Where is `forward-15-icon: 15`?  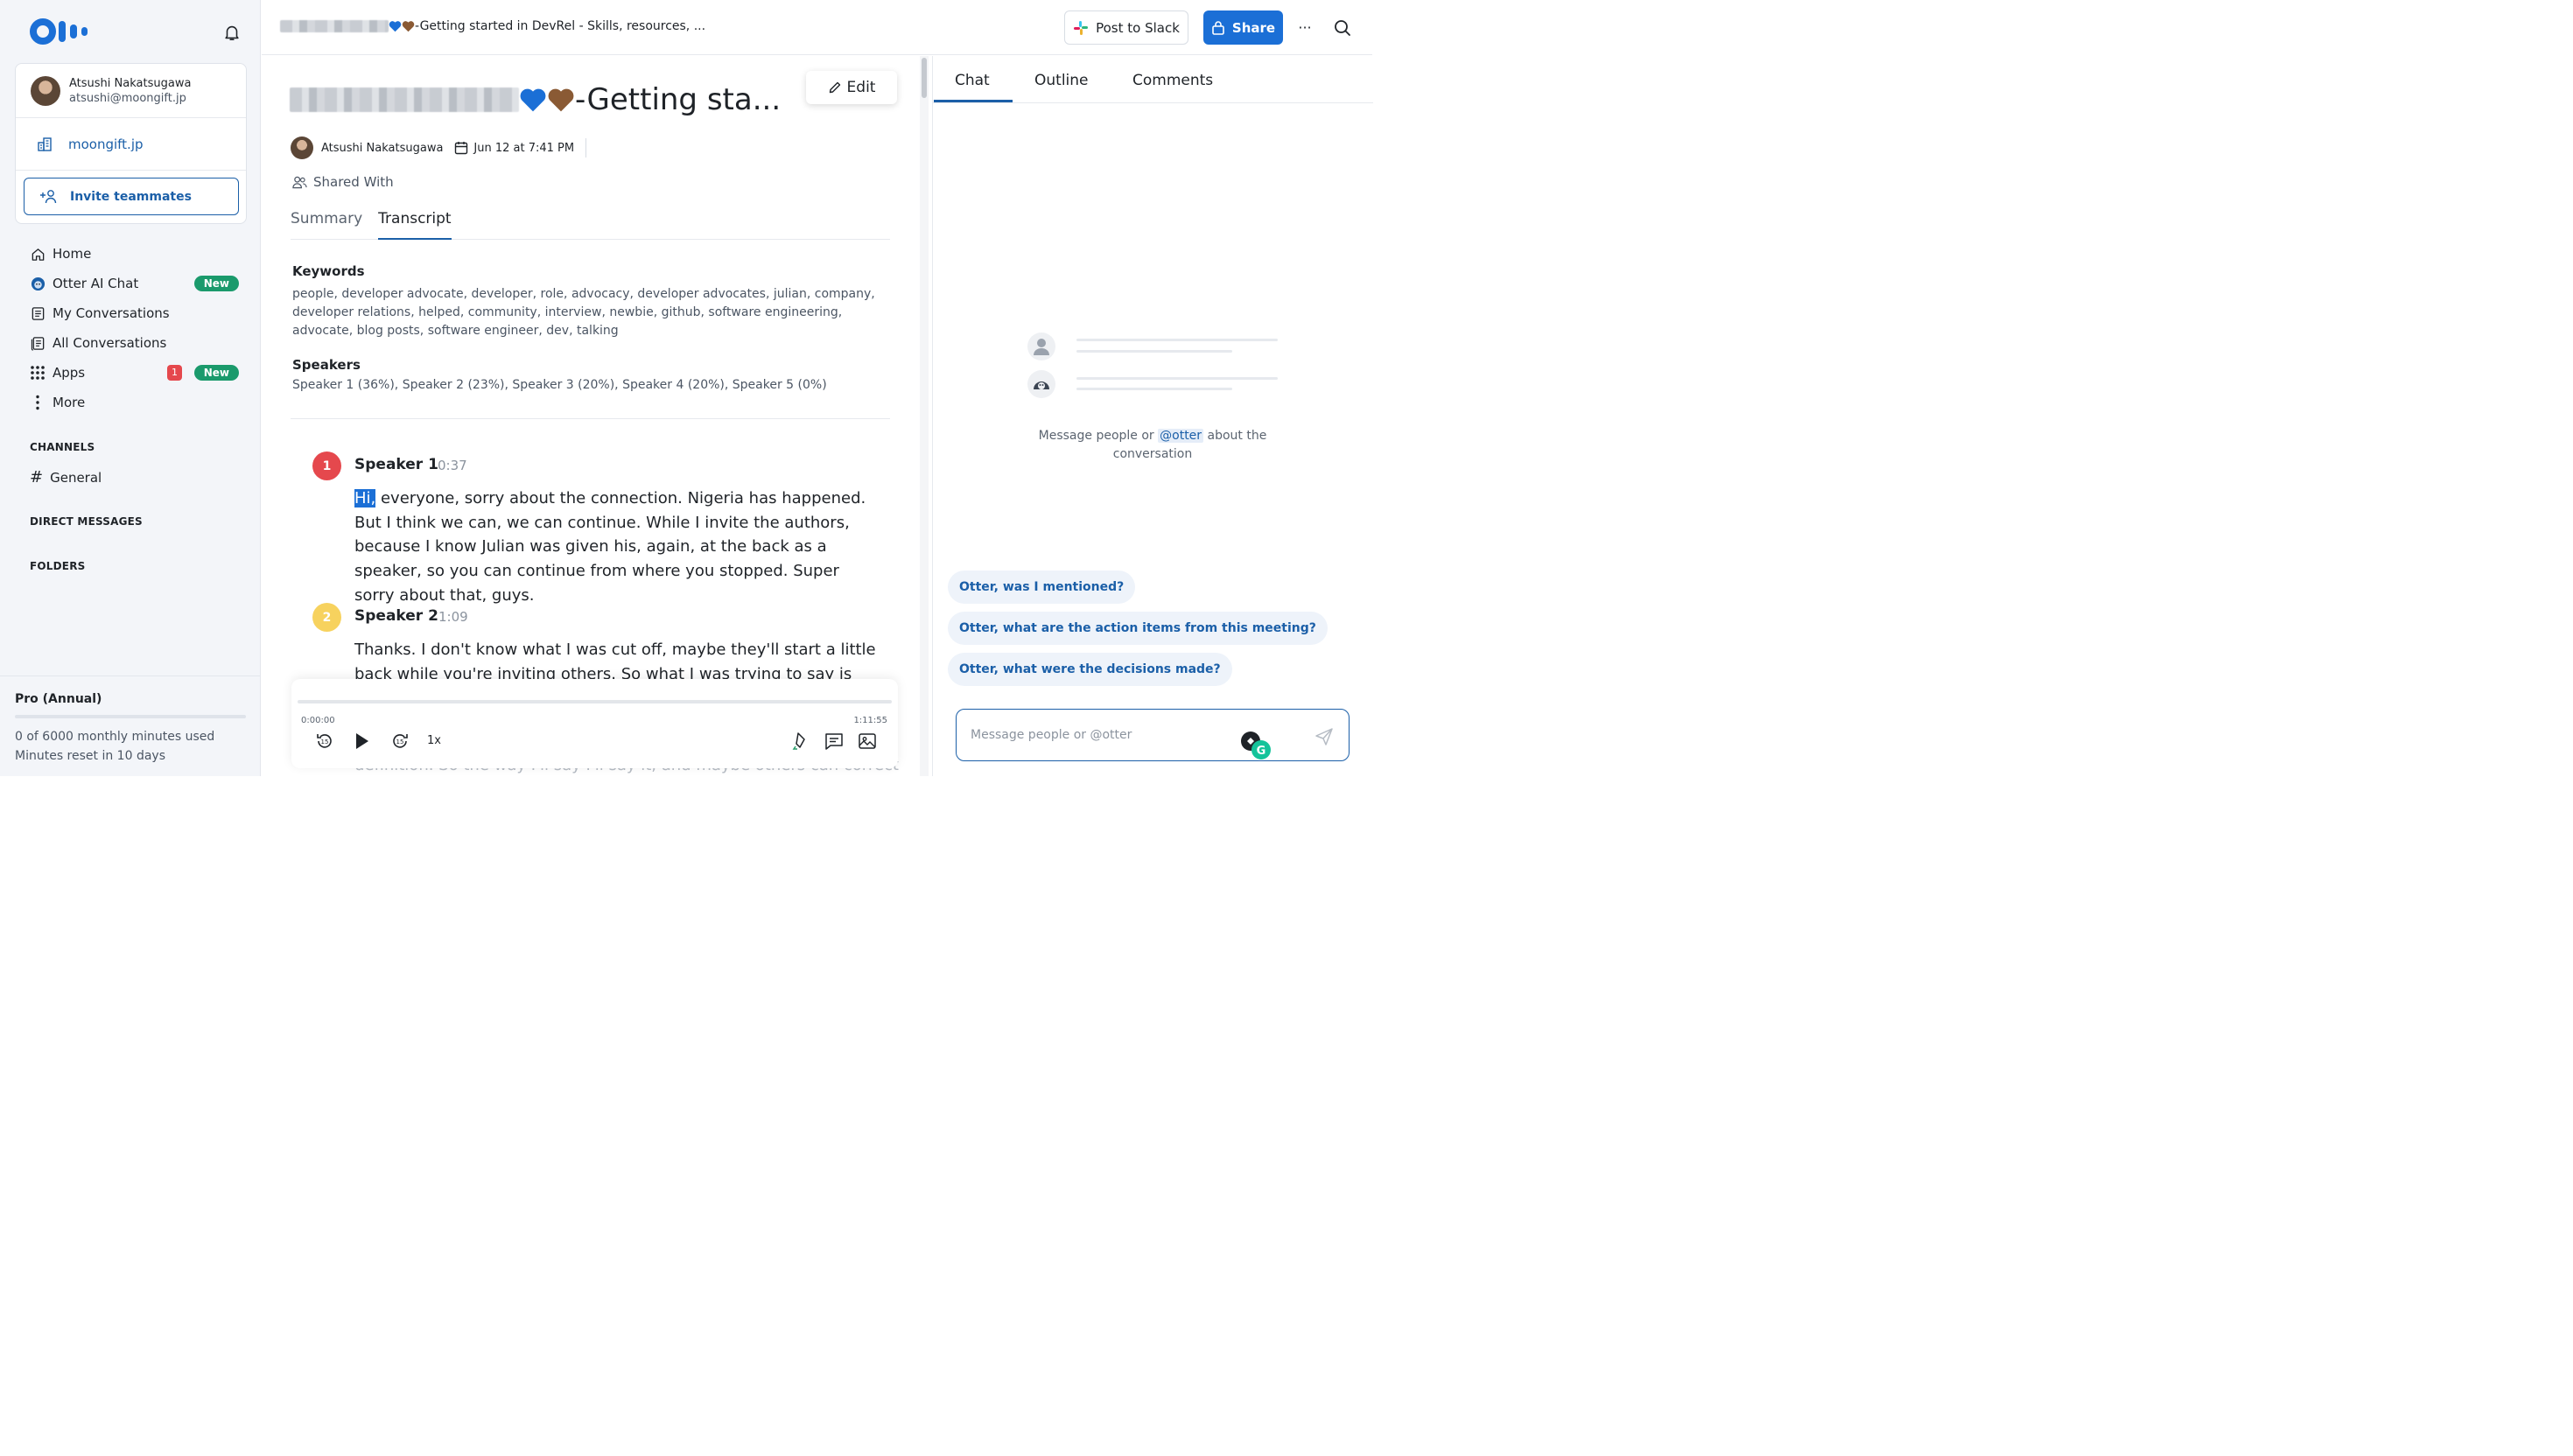 forward-15-icon: 15 is located at coordinates (399, 741).